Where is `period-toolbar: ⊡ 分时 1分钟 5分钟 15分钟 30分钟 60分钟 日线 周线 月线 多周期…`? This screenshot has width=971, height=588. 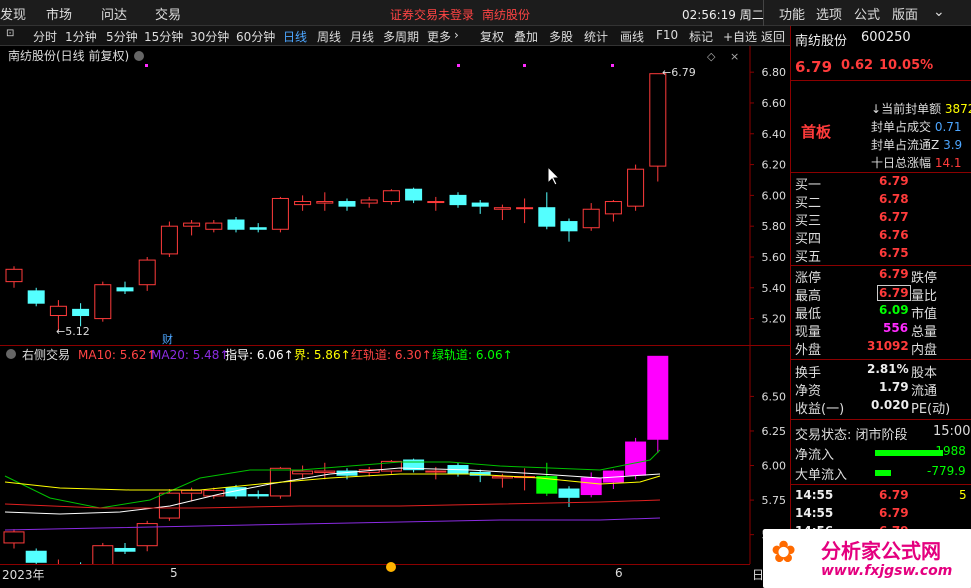
period-toolbar: ⊡ 分时 1分钟 5分钟 15分钟 30分钟 60分钟 日线 周线 月线 多周期… is located at coordinates (395, 36).